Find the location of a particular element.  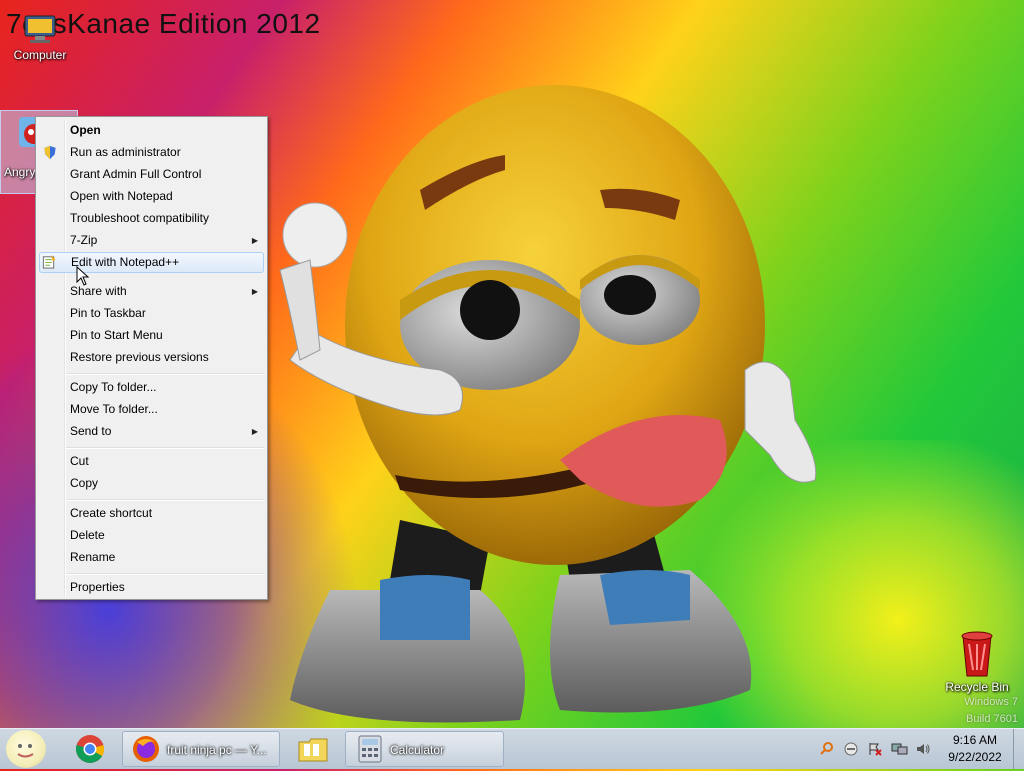

menu-item-pin-to-taskbar: Pin to Taskbar is located at coordinates (151, 313).